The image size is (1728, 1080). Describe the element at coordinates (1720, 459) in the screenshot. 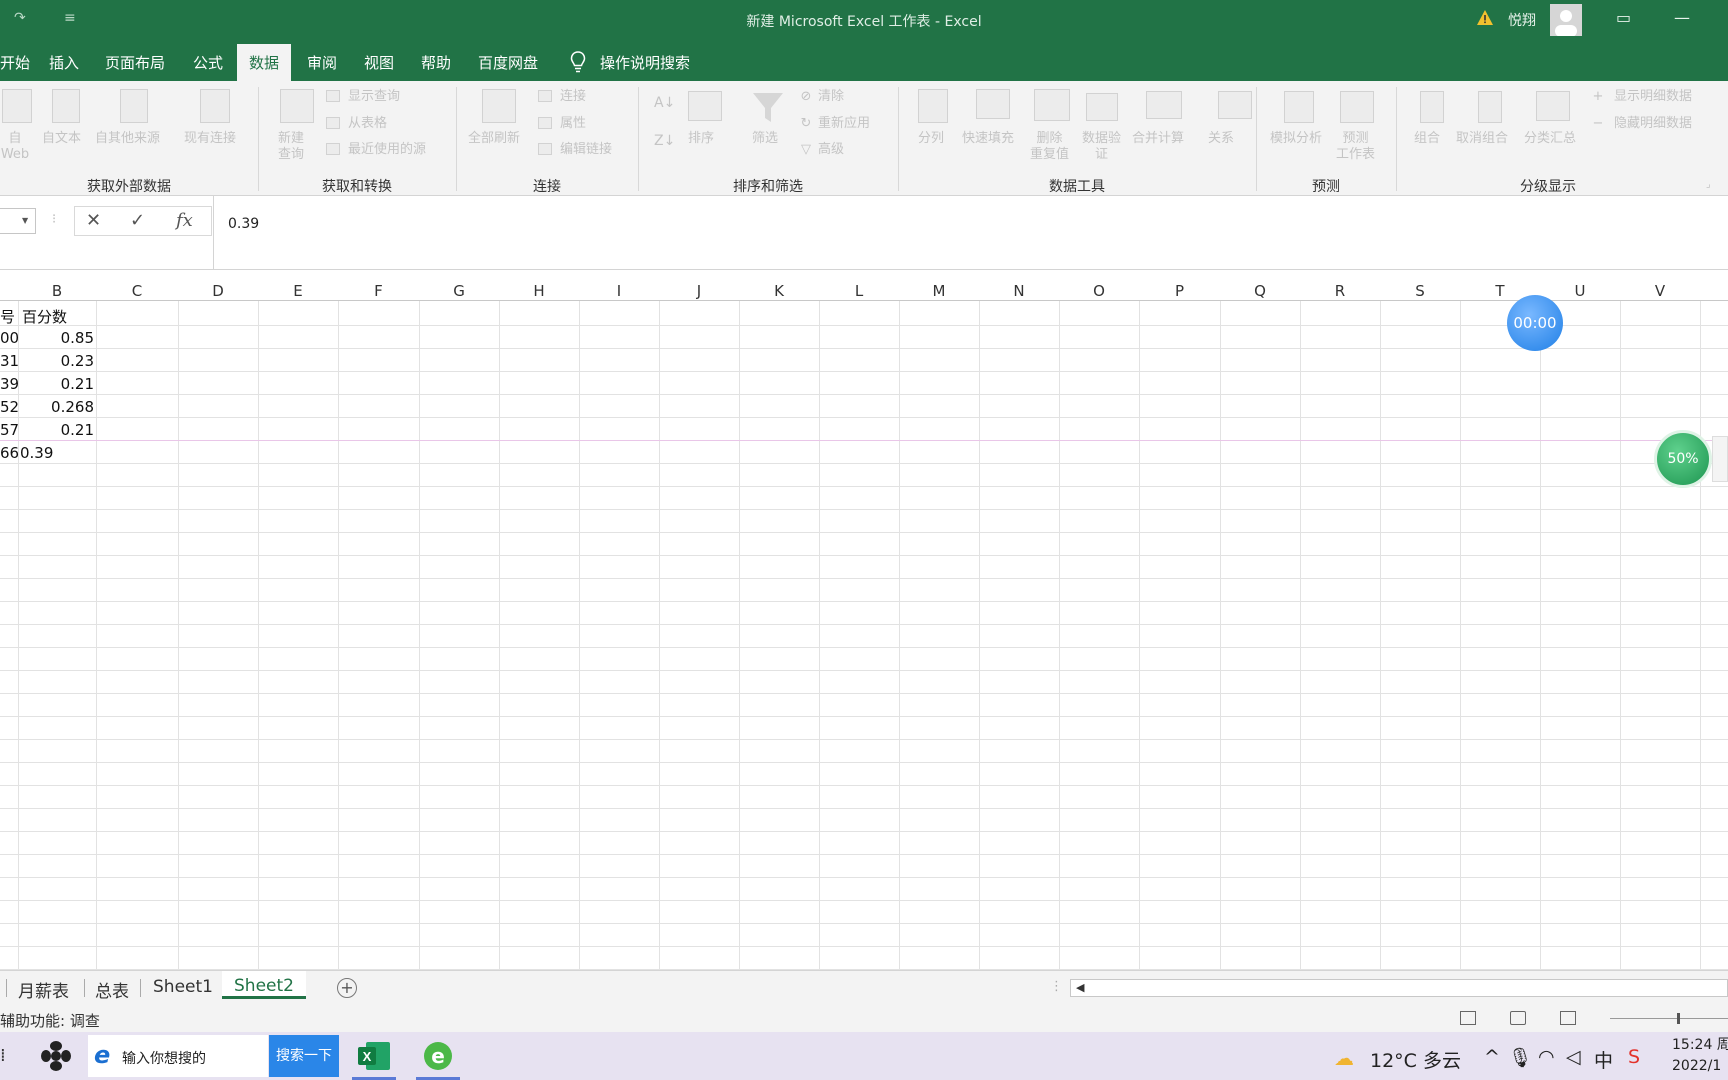

I see `performance-ball-tab` at that location.